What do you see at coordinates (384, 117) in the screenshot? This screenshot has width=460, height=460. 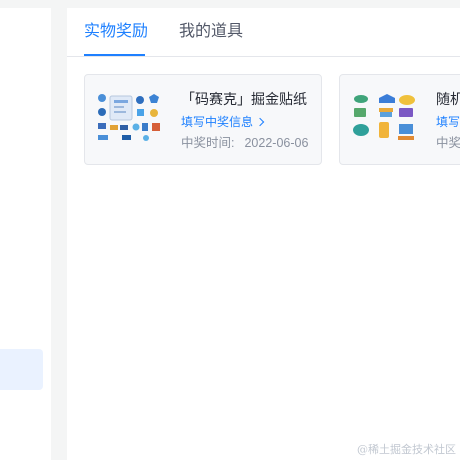 I see `random-prize-image` at bounding box center [384, 117].